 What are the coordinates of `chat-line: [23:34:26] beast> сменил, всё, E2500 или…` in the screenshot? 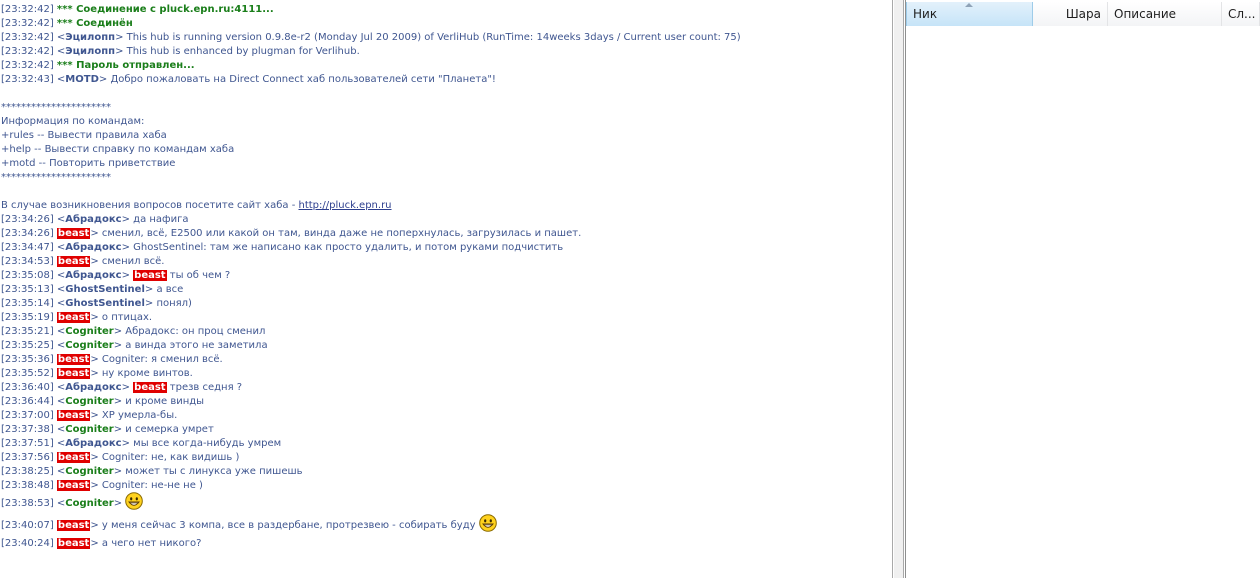 It's located at (291, 233).